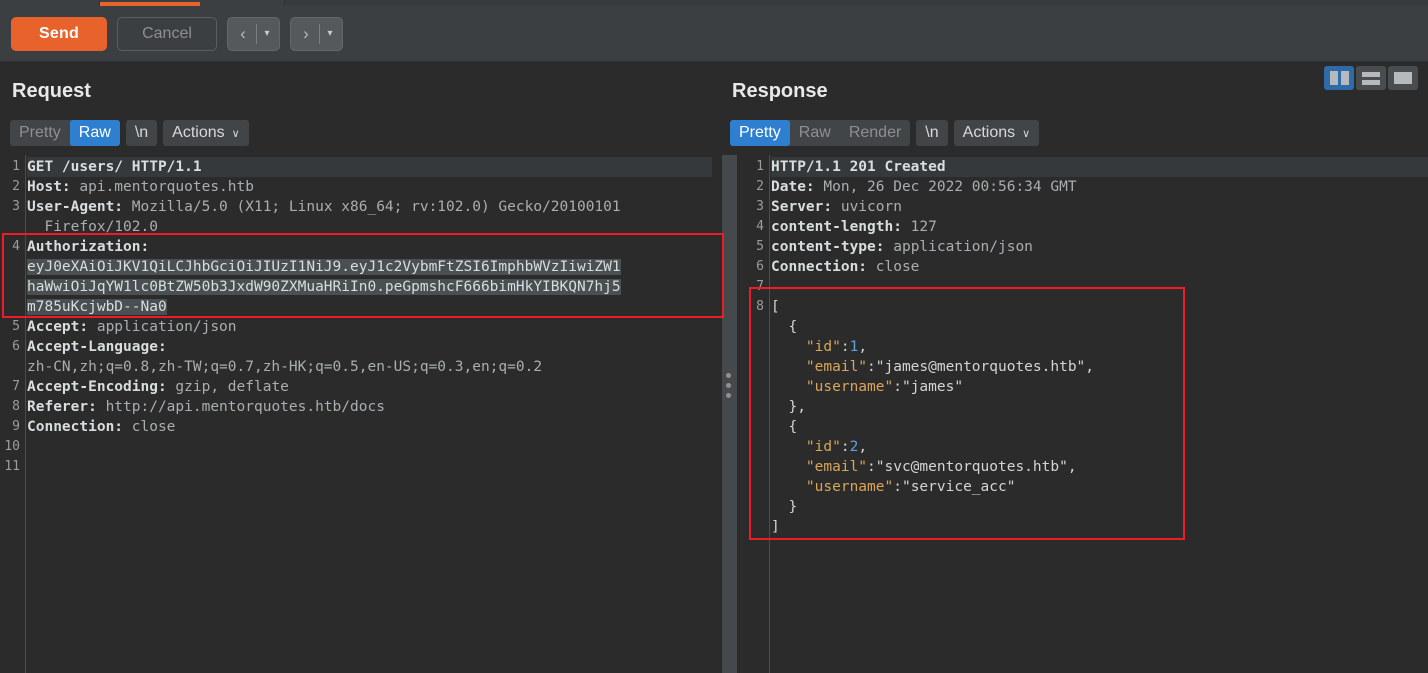  What do you see at coordinates (989, 132) in the screenshot?
I see `response-actions-label: Actions` at bounding box center [989, 132].